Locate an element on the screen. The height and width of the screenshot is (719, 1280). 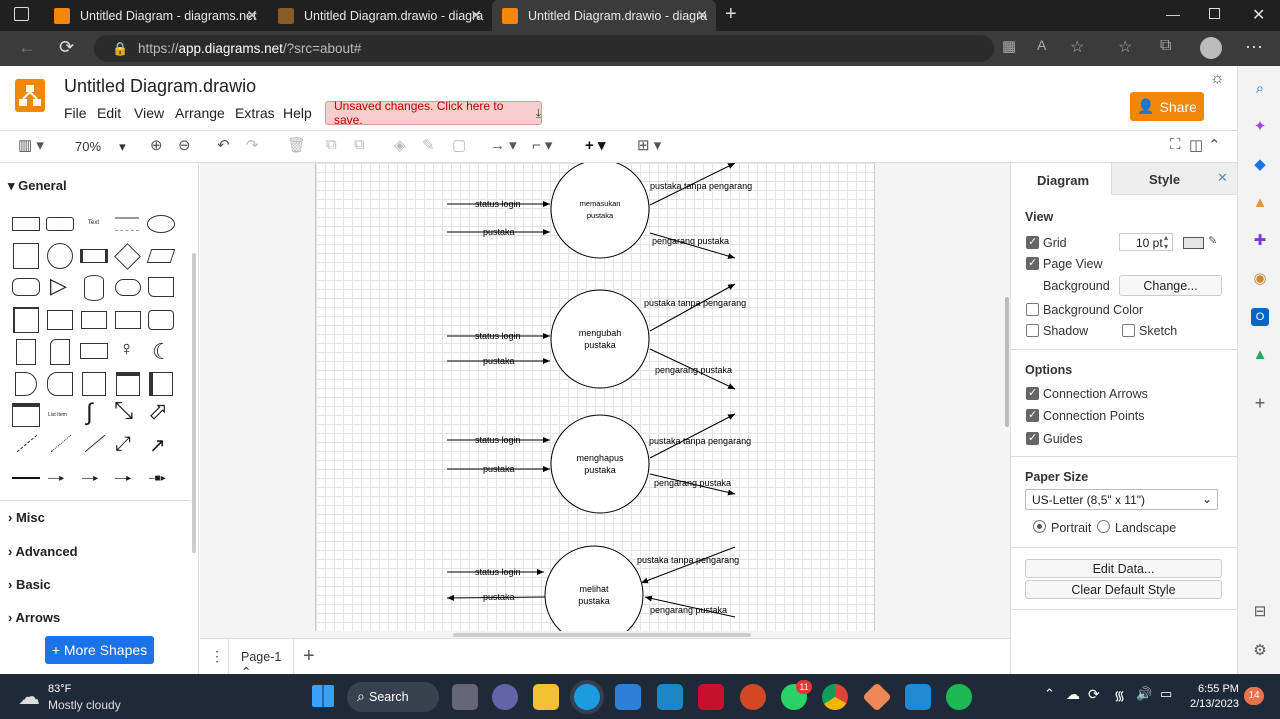
pencil-icon: ✎ is located at coordinates (1212, 240).